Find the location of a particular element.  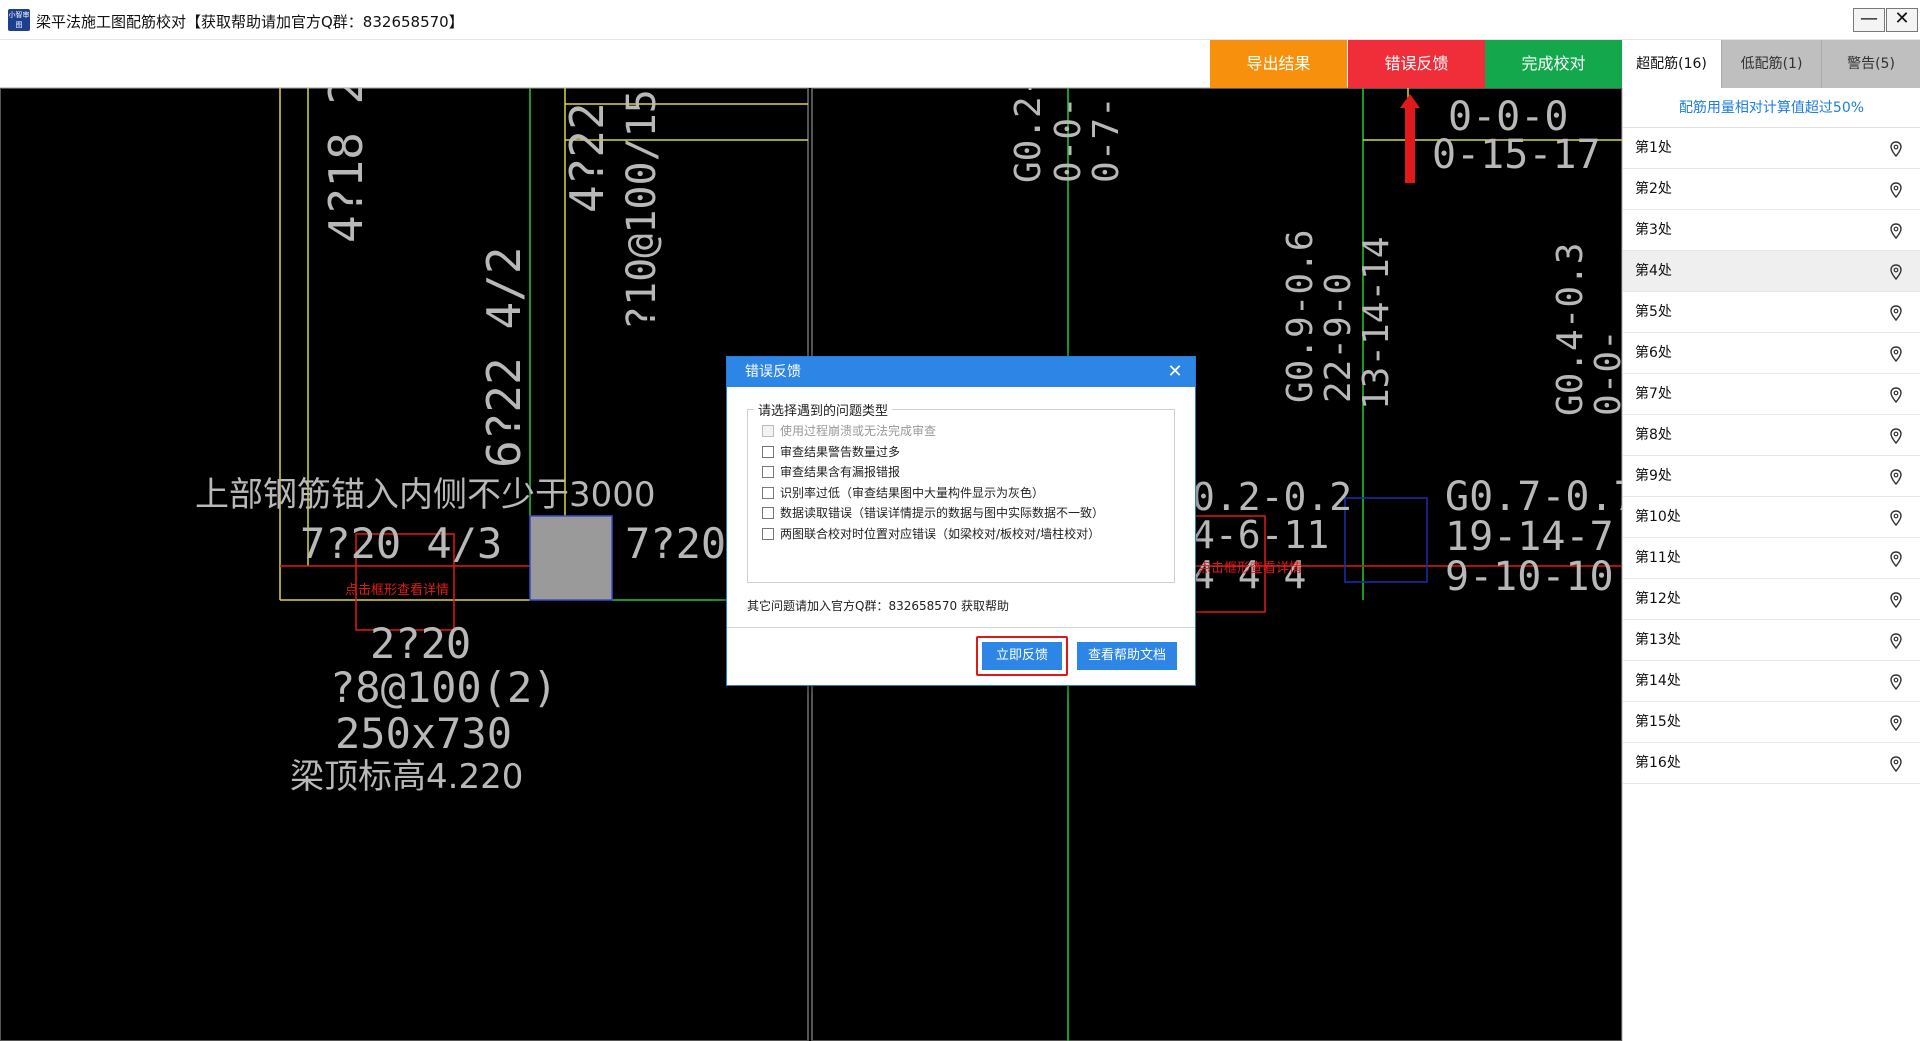

complete-check-button: 完成校对 is located at coordinates (1553, 64).